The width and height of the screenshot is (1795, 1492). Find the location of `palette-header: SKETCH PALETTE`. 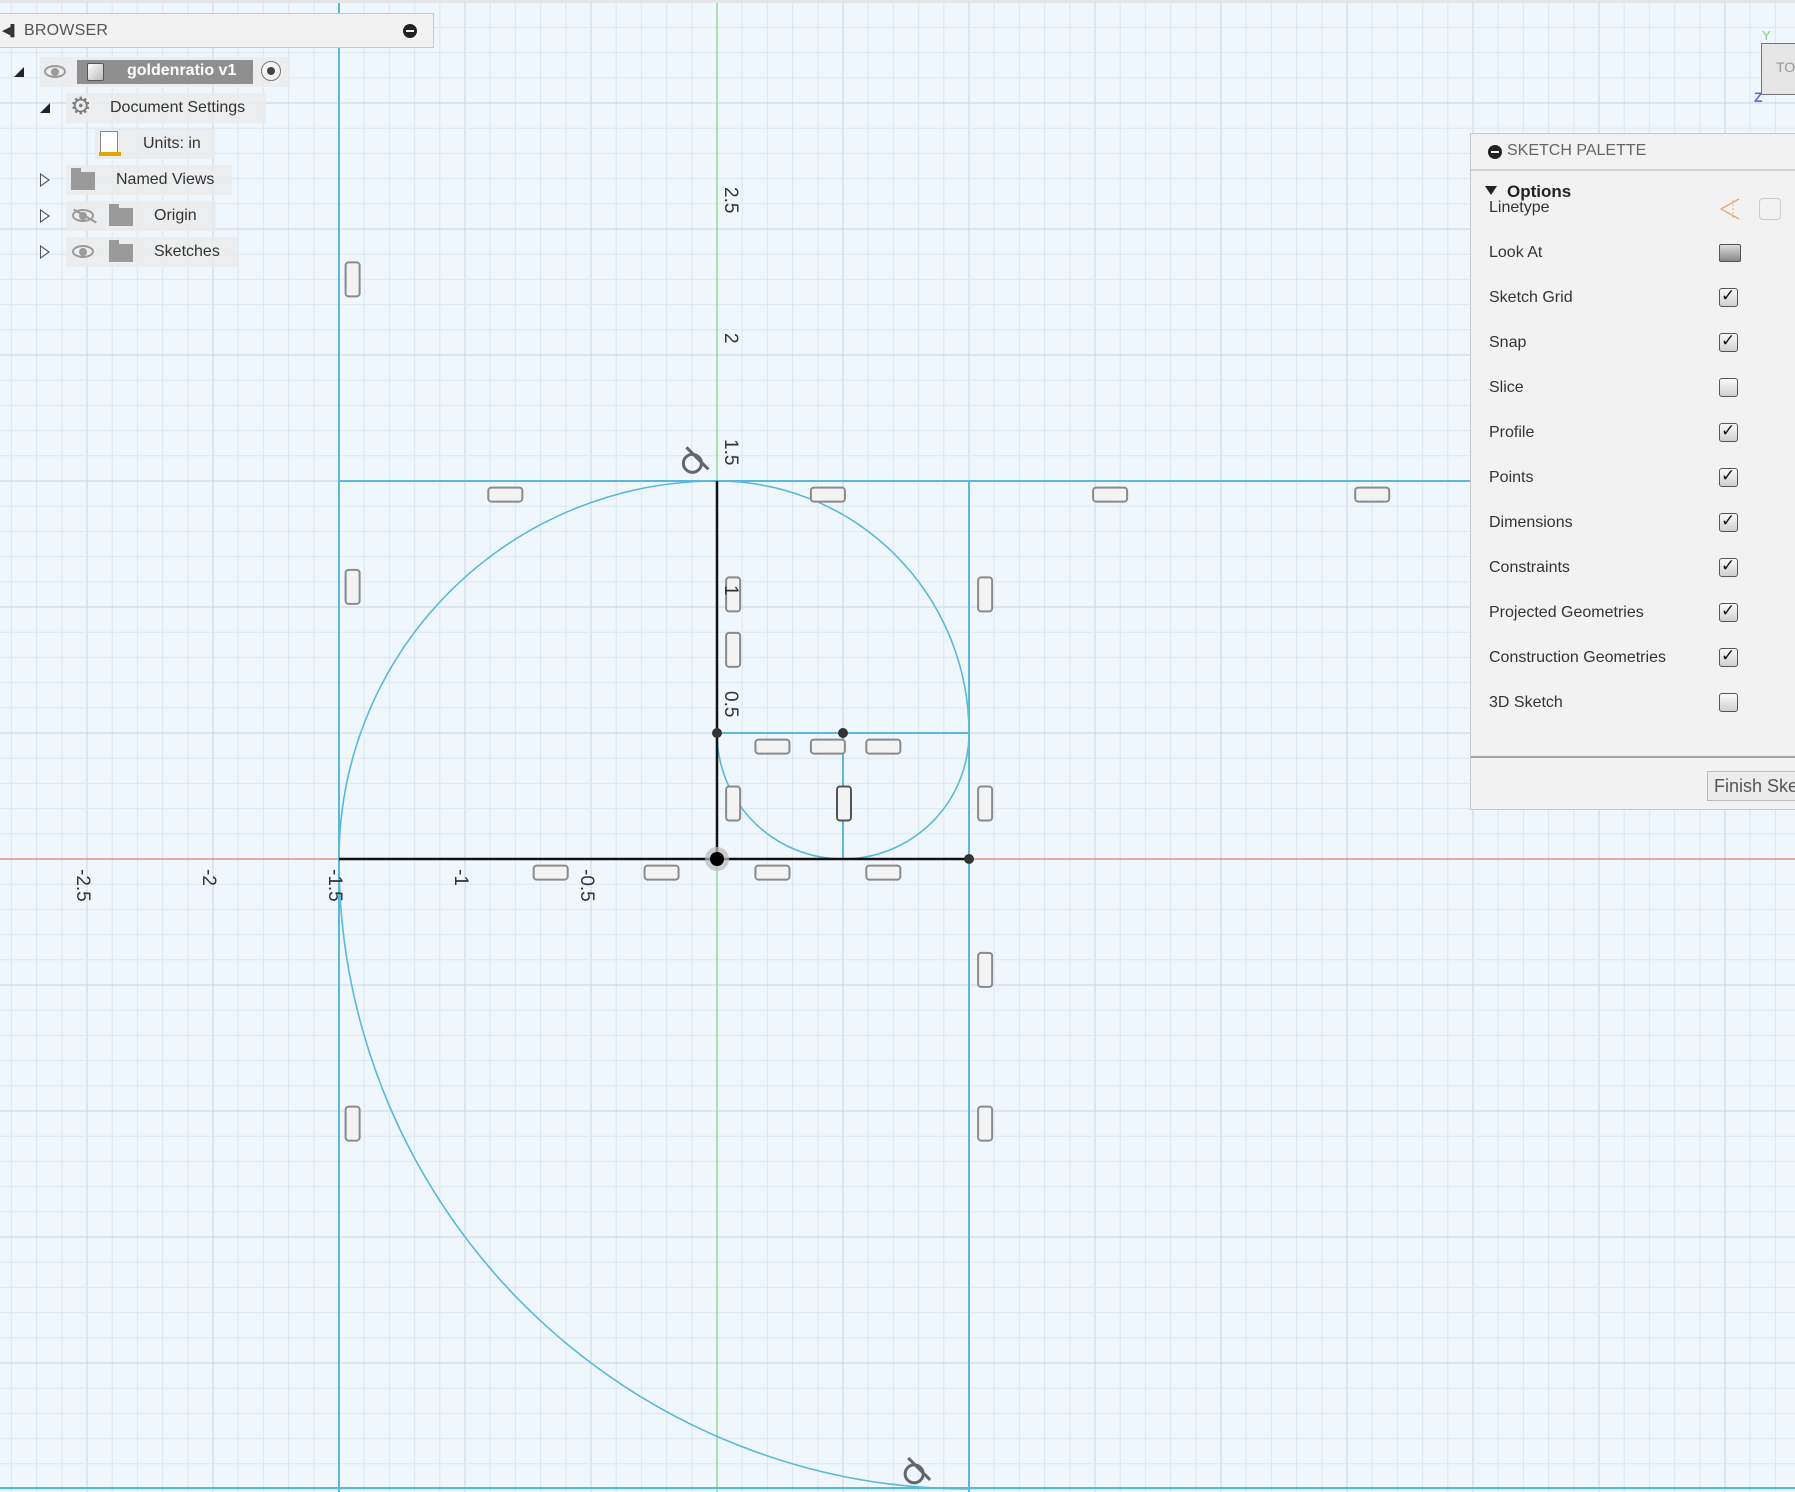

palette-header: SKETCH PALETTE is located at coordinates (1633, 152).